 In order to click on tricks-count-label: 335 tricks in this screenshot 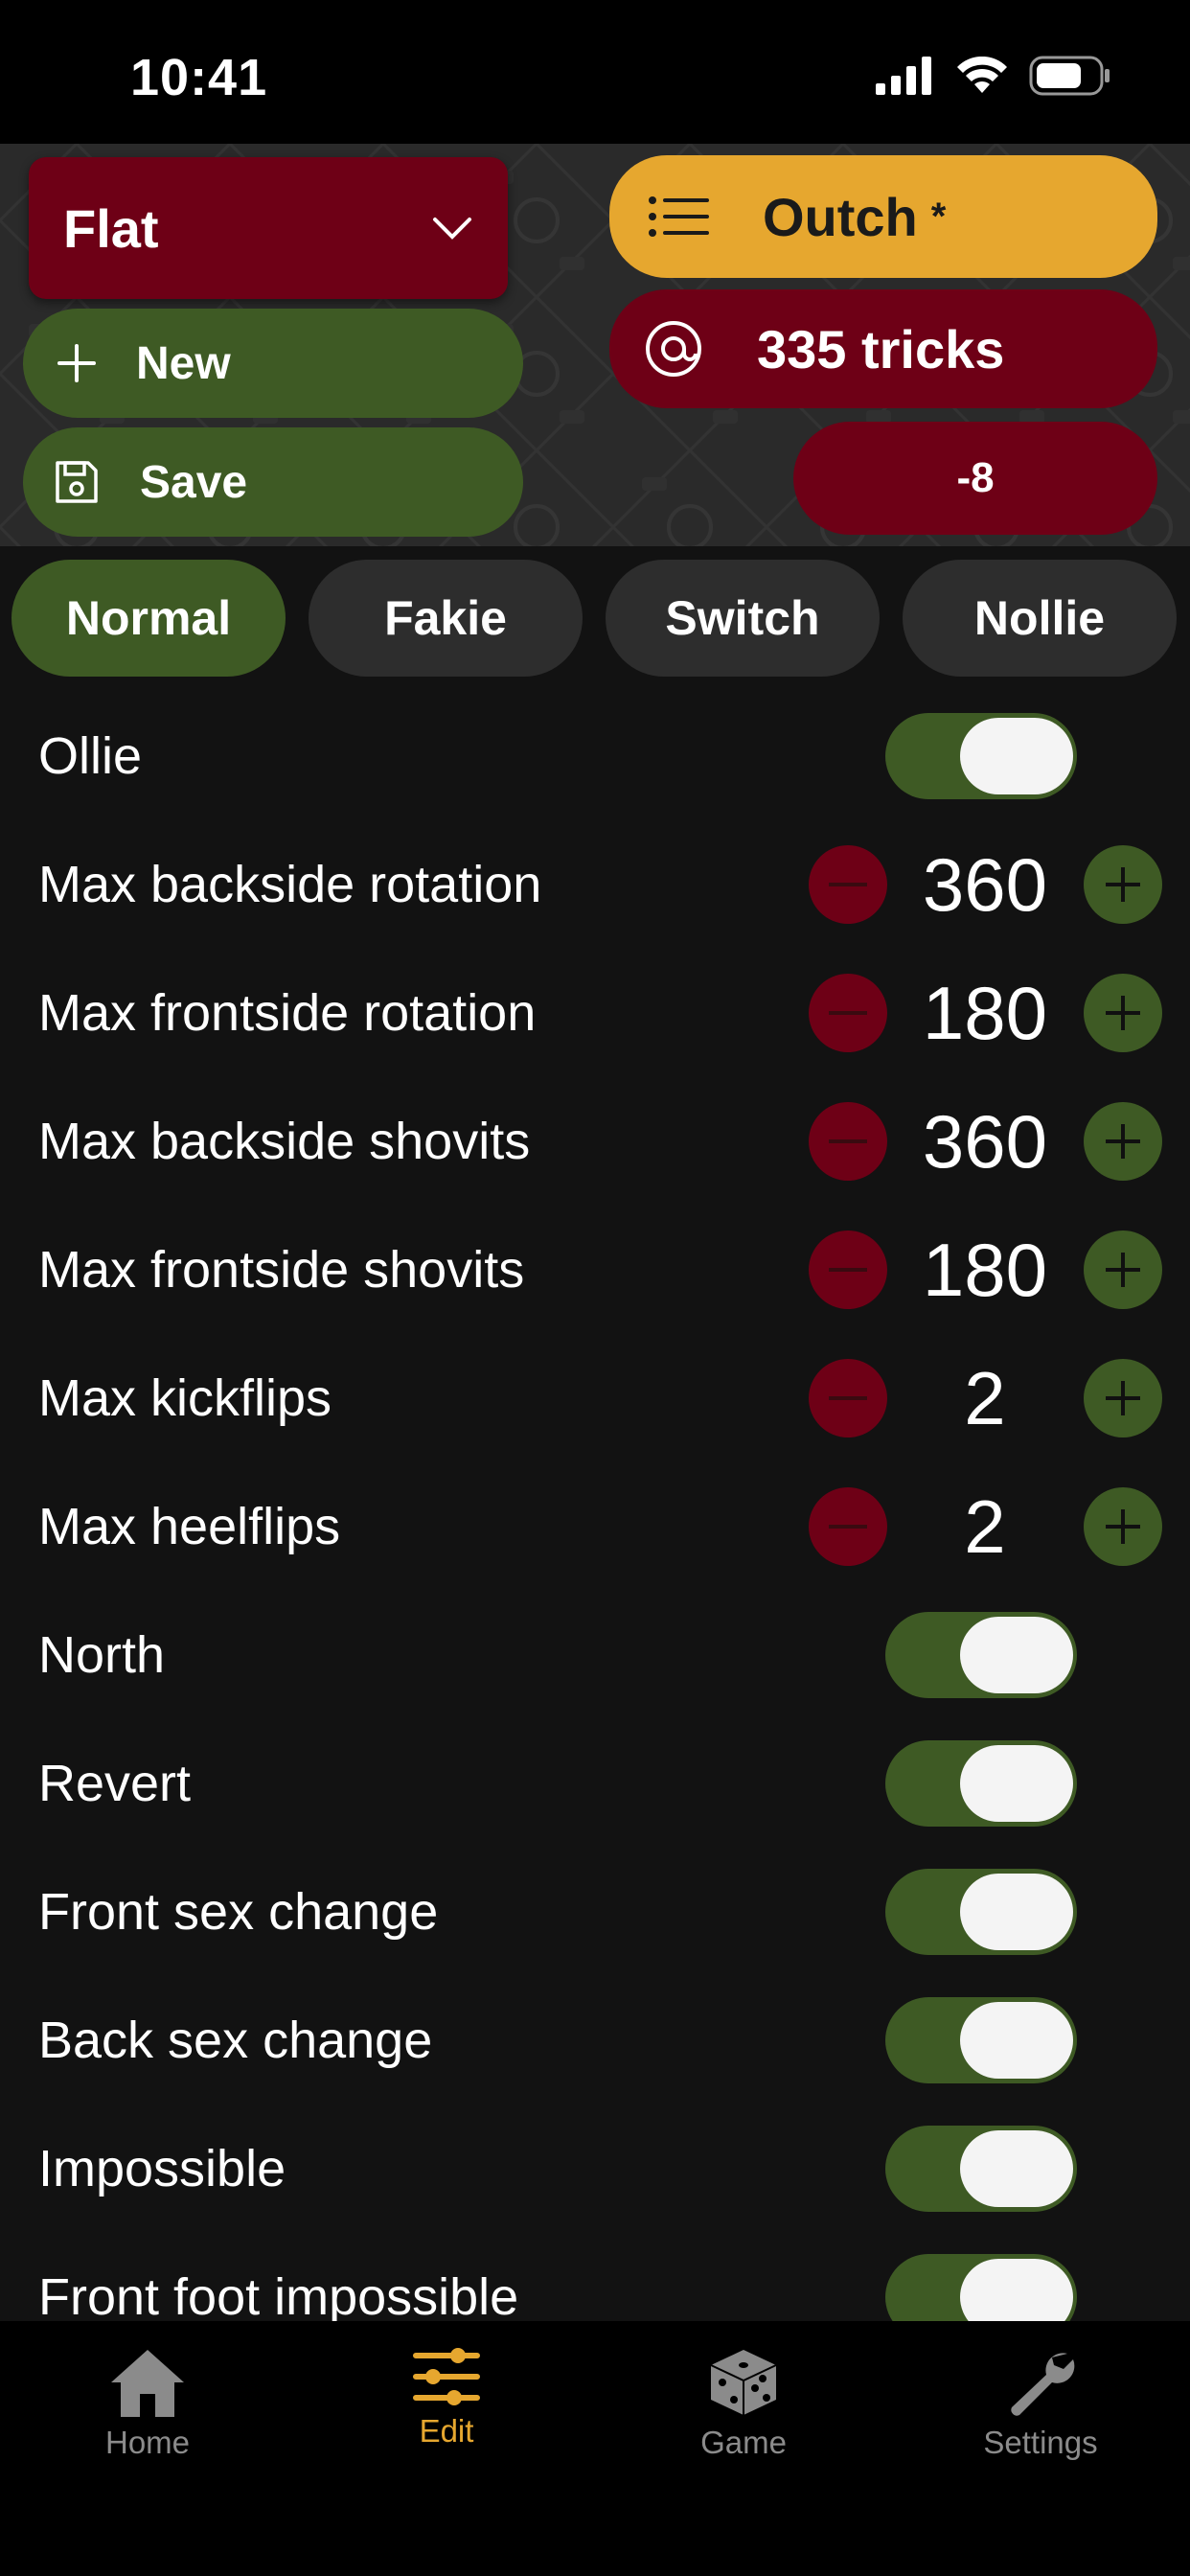, I will do `click(881, 349)`.